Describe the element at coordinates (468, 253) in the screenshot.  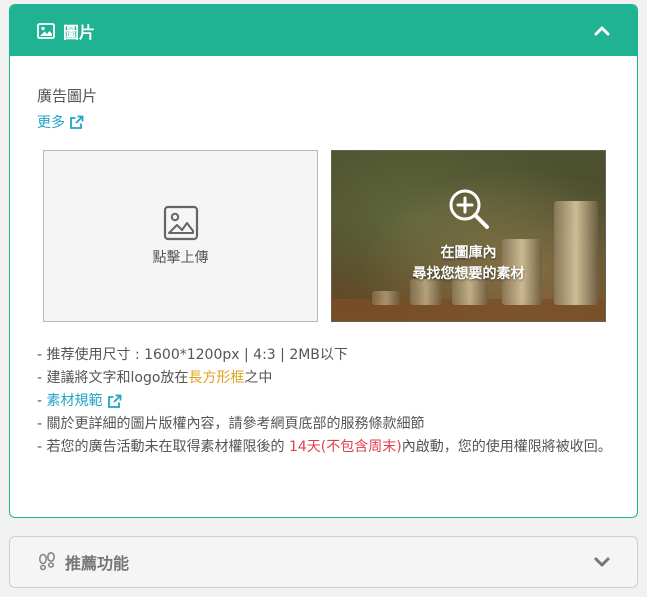
I see `library-line-1: 在圖庫內` at that location.